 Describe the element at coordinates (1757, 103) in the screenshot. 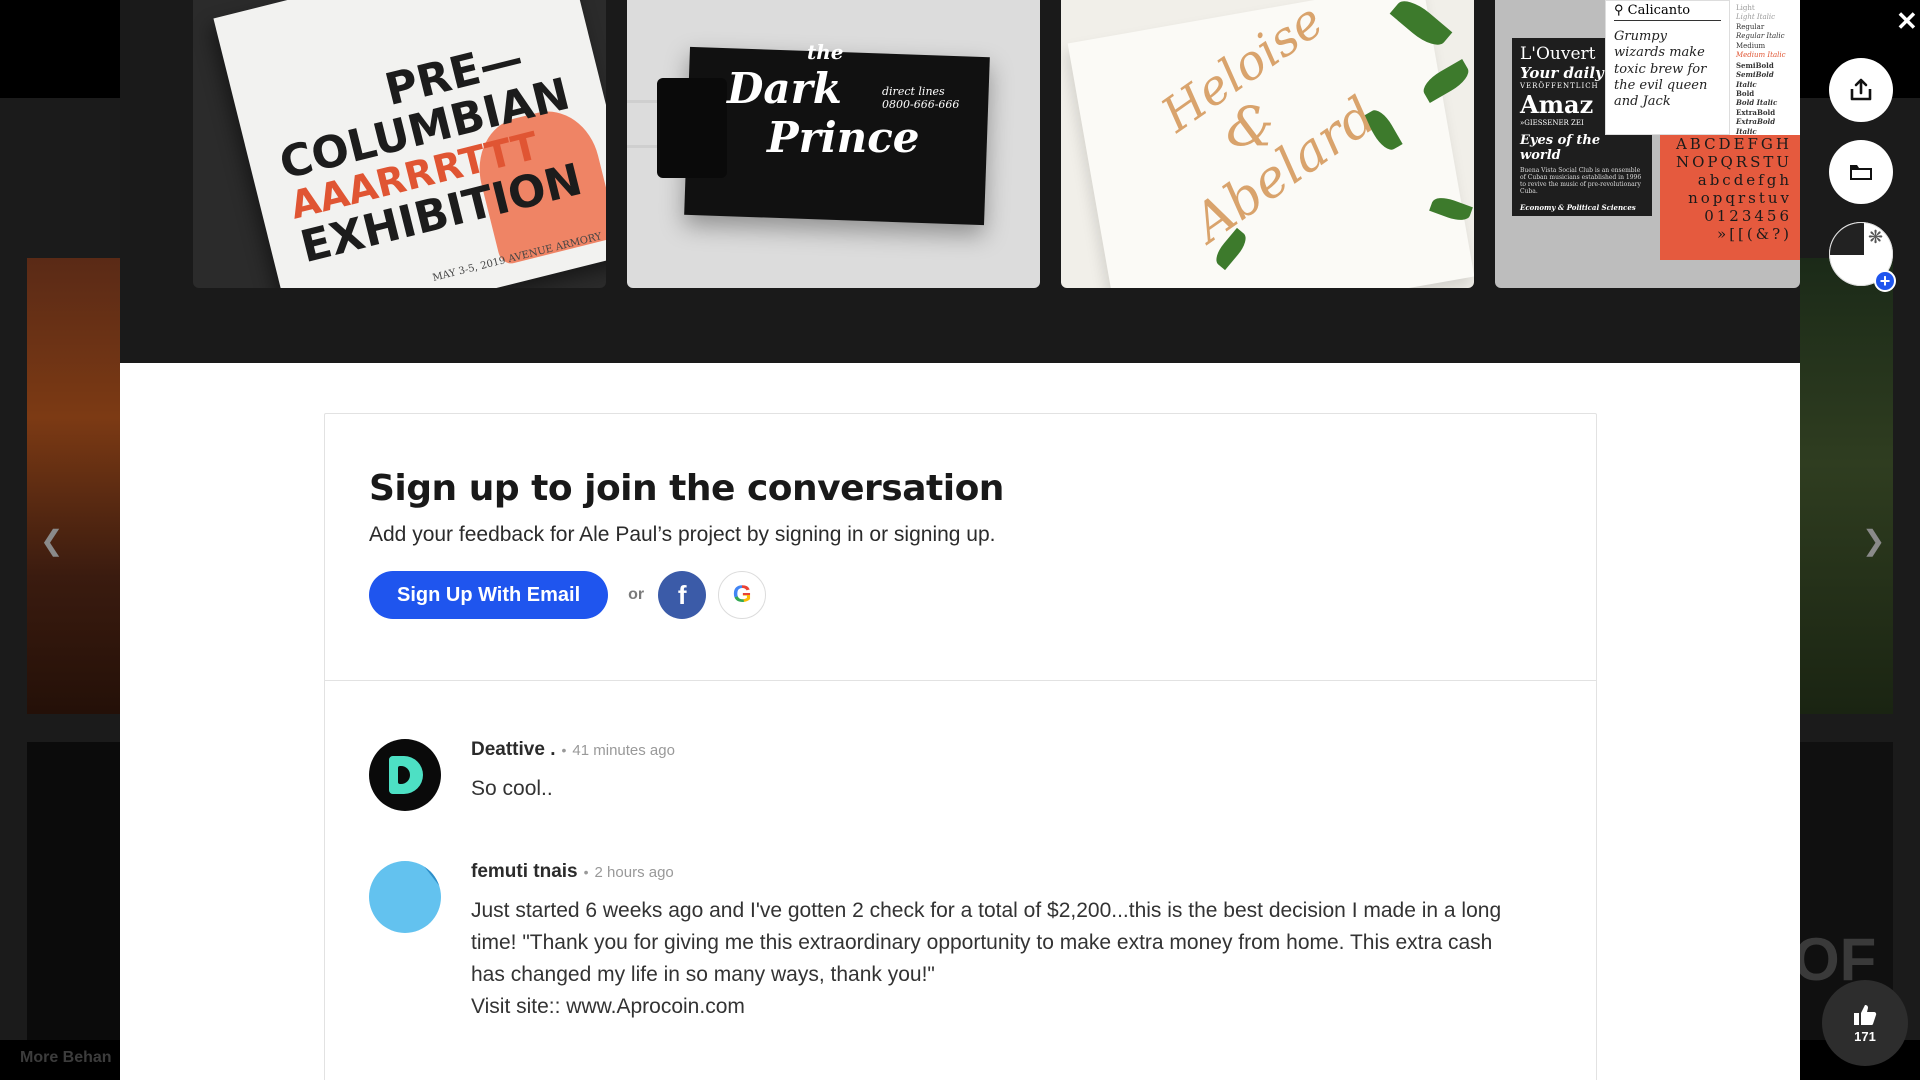

I see `weight-item: Bold Italic` at that location.